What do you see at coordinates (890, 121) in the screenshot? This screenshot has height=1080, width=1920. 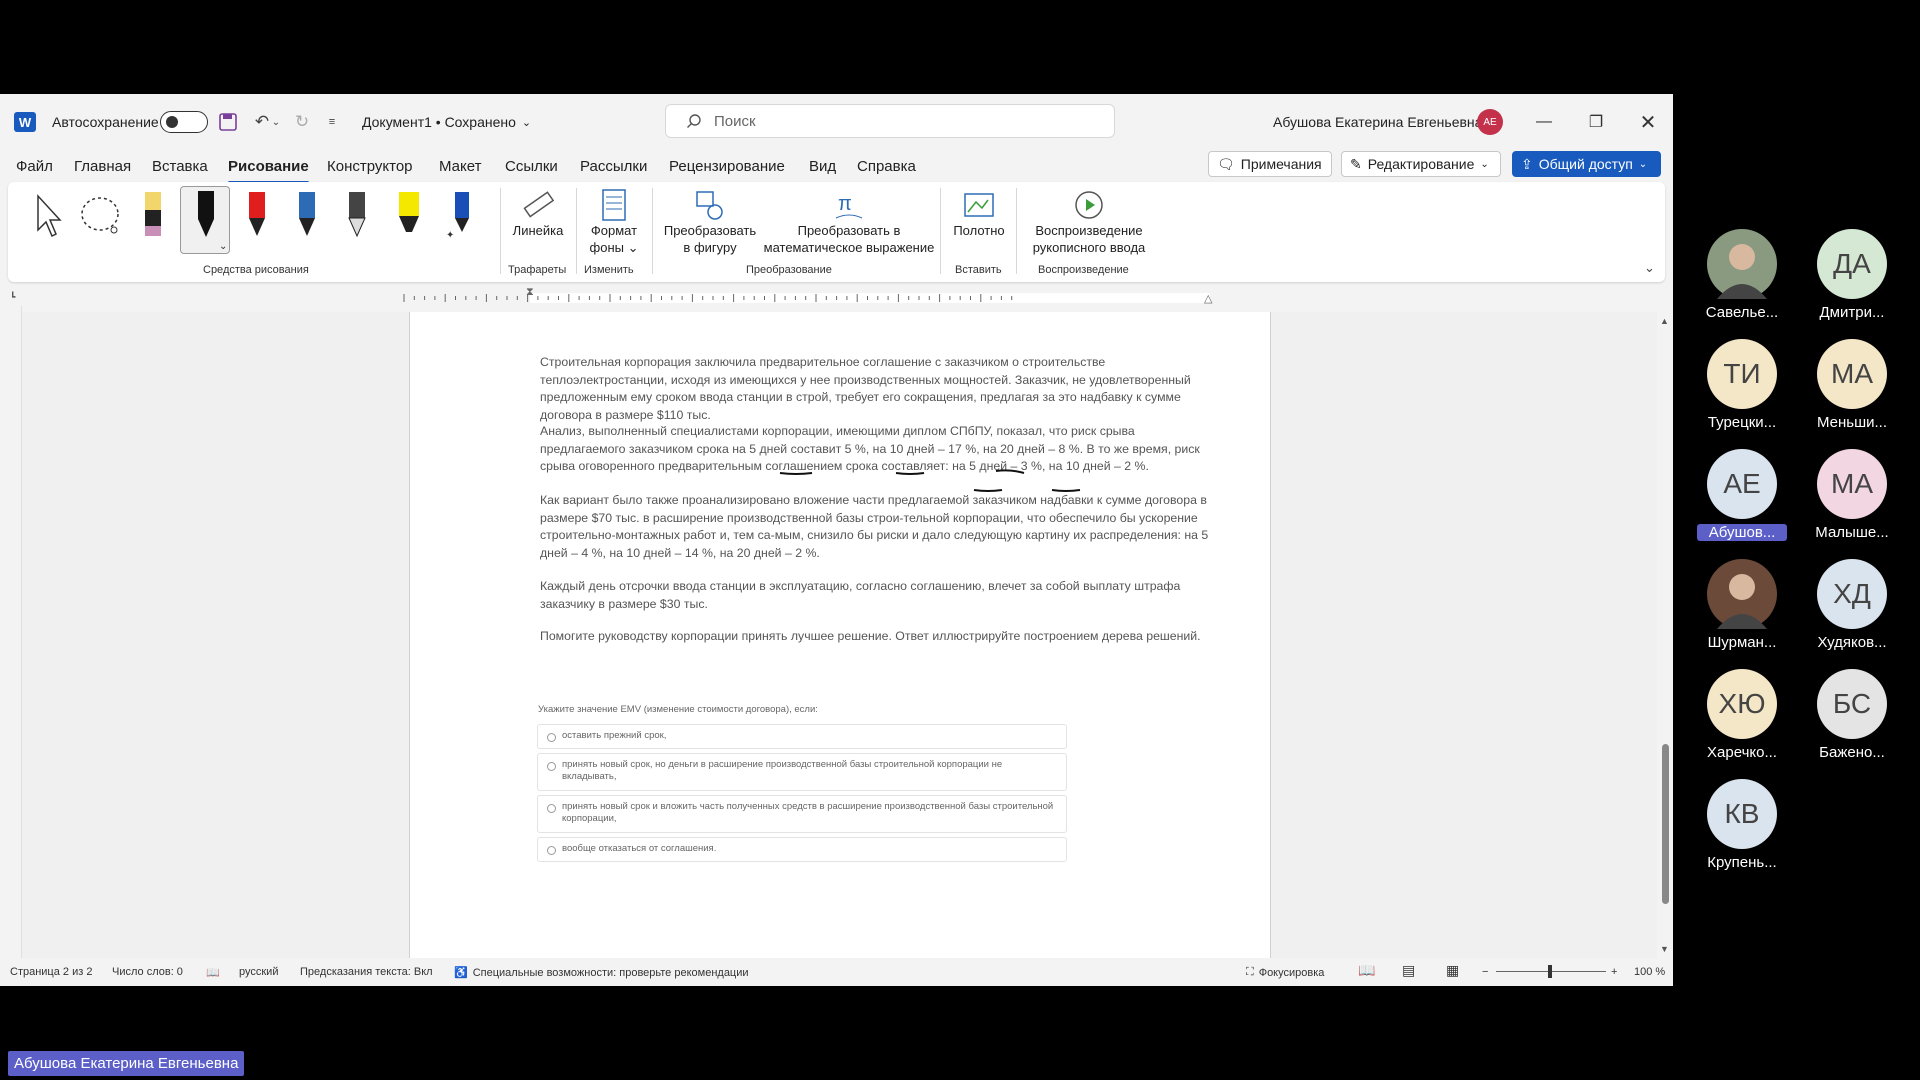 I see `search-input: Поиск` at bounding box center [890, 121].